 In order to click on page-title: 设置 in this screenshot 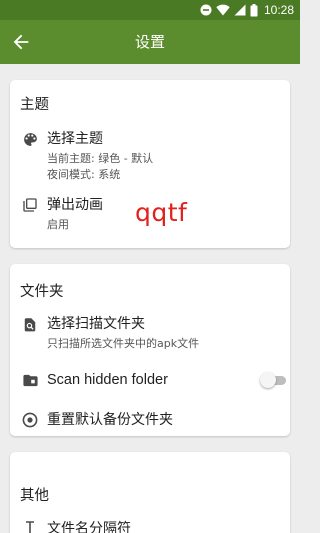, I will do `click(149, 42)`.